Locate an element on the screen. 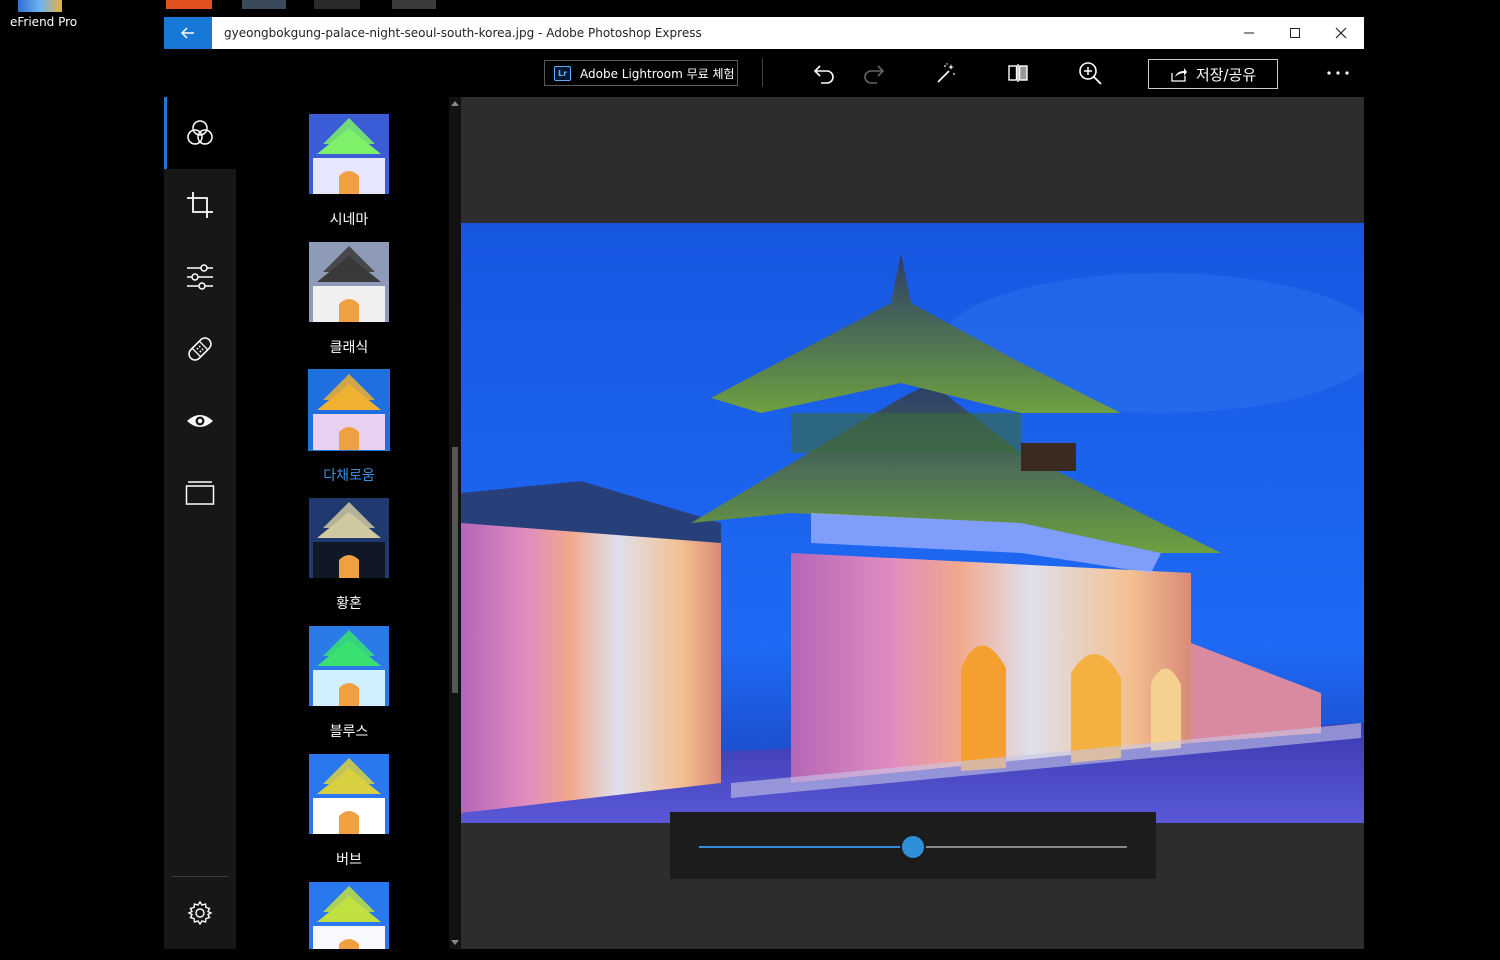  undo-button is located at coordinates (824, 73).